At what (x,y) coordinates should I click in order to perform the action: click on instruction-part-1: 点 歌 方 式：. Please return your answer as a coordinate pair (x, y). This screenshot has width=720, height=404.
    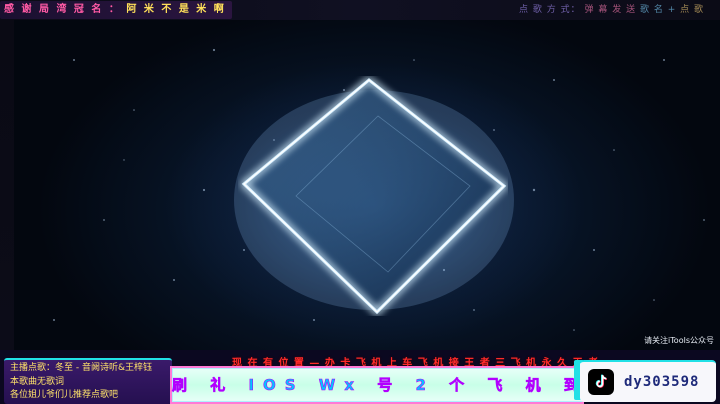
    Looking at the image, I should click on (550, 10).